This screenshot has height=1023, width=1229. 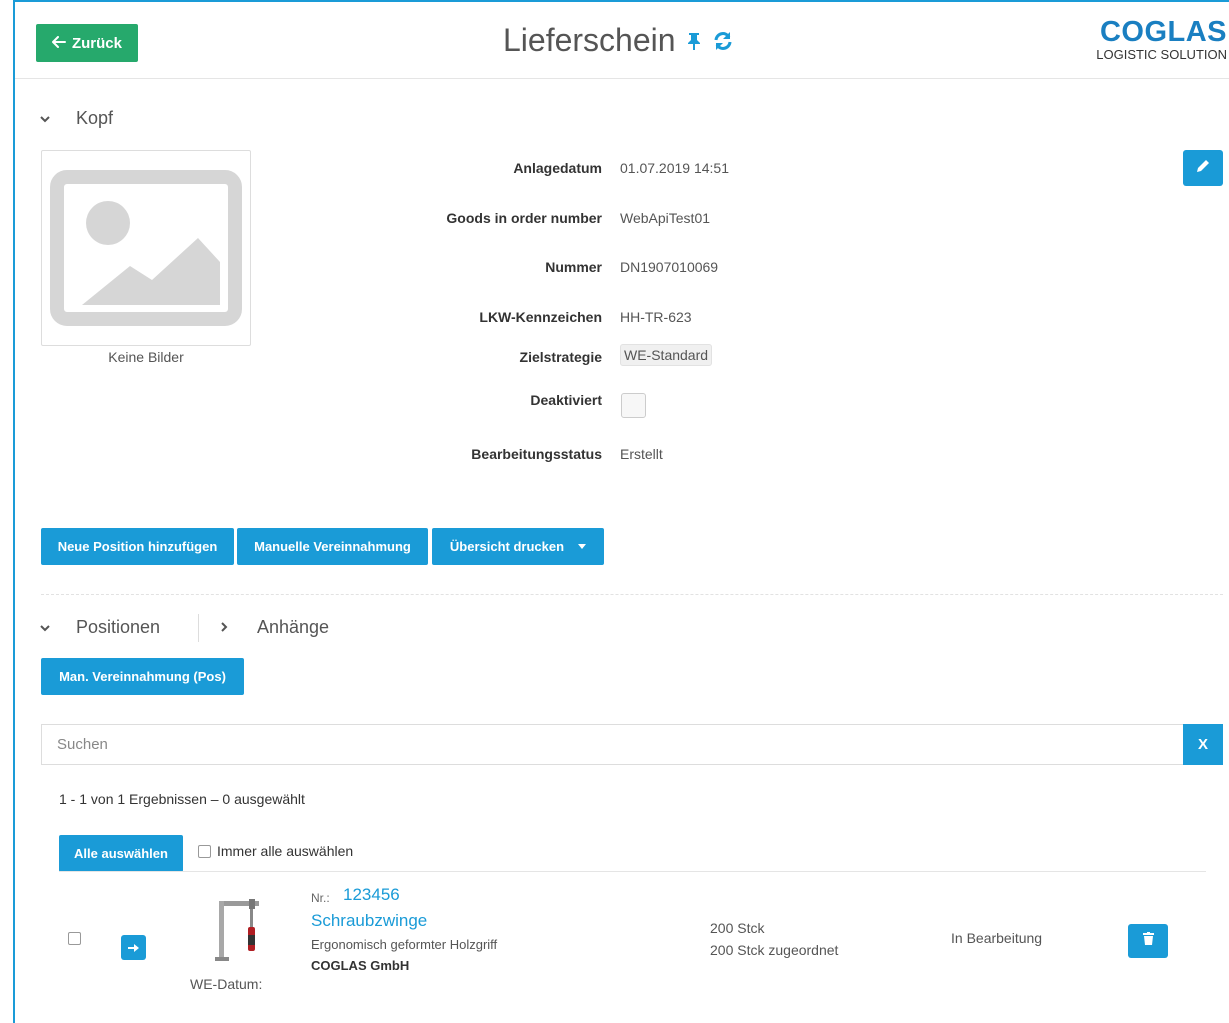 I want to click on image-placeholder, so click(x=146, y=248).